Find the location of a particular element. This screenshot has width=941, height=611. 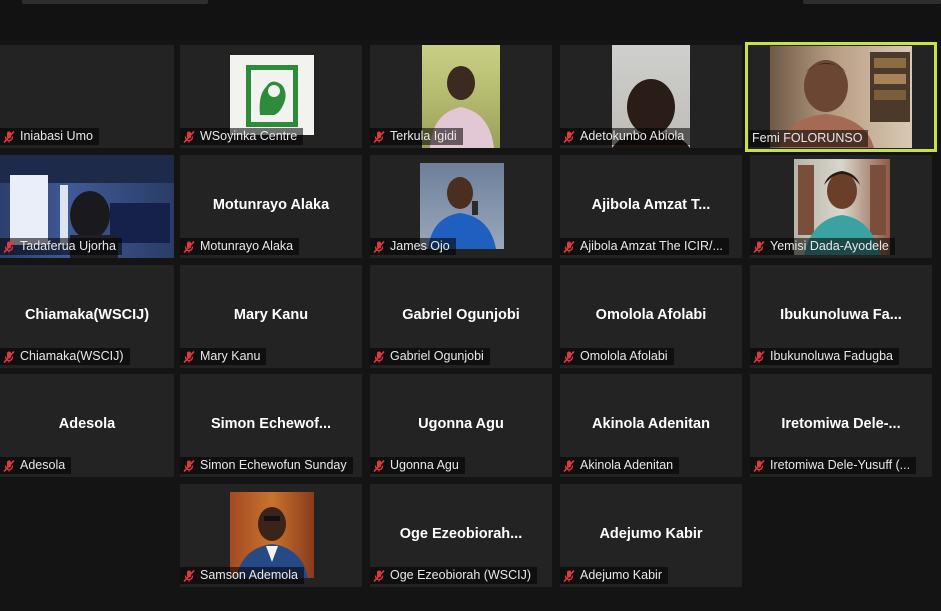

participant-name-label: Mary Kanu is located at coordinates (223, 356).